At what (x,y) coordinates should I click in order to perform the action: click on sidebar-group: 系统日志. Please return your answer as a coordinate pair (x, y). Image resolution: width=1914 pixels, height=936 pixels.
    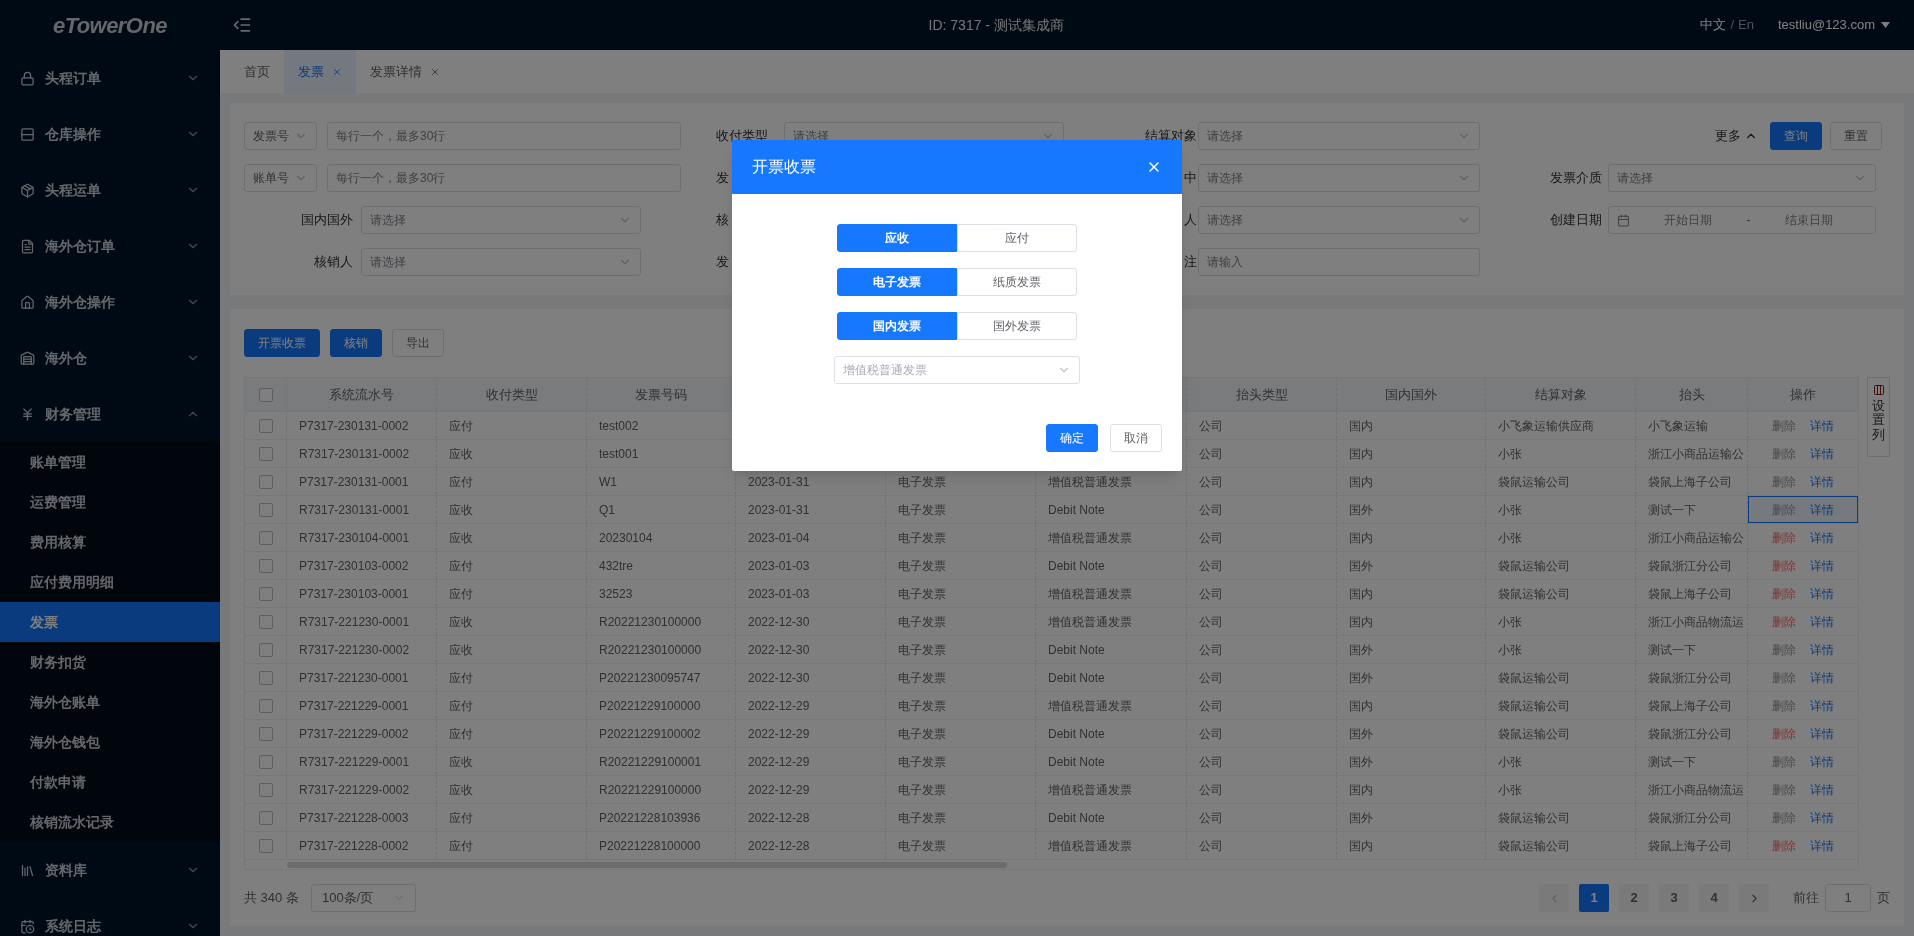
    Looking at the image, I should click on (110, 917).